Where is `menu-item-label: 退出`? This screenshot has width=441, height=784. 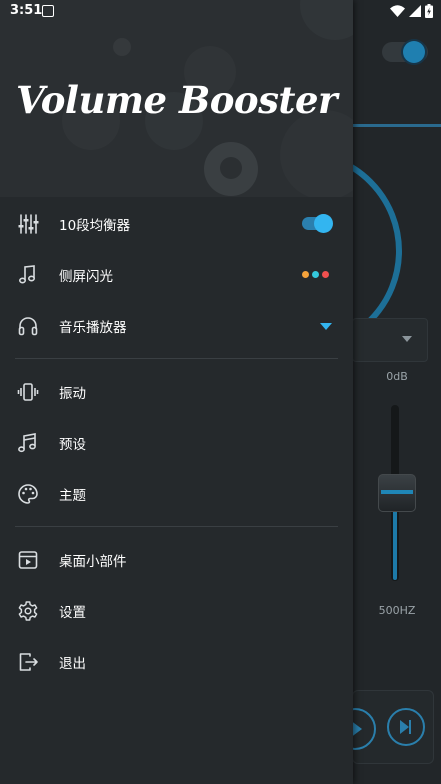
menu-item-label: 退出 is located at coordinates (72, 664).